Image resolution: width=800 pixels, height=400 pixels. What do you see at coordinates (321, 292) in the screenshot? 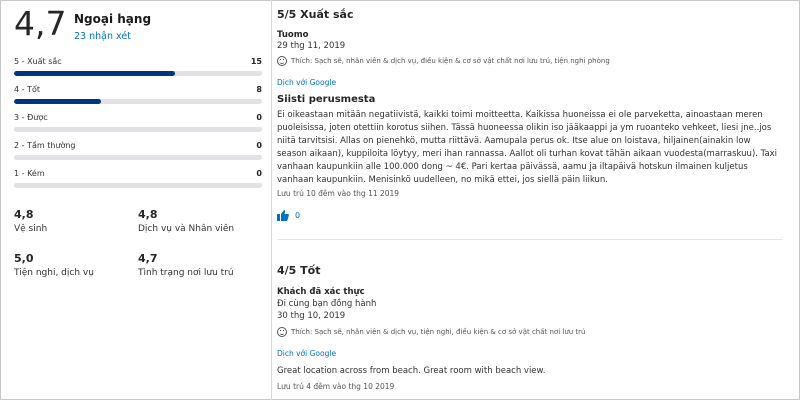
I see `review-author: Khách đã xác thực` at bounding box center [321, 292].